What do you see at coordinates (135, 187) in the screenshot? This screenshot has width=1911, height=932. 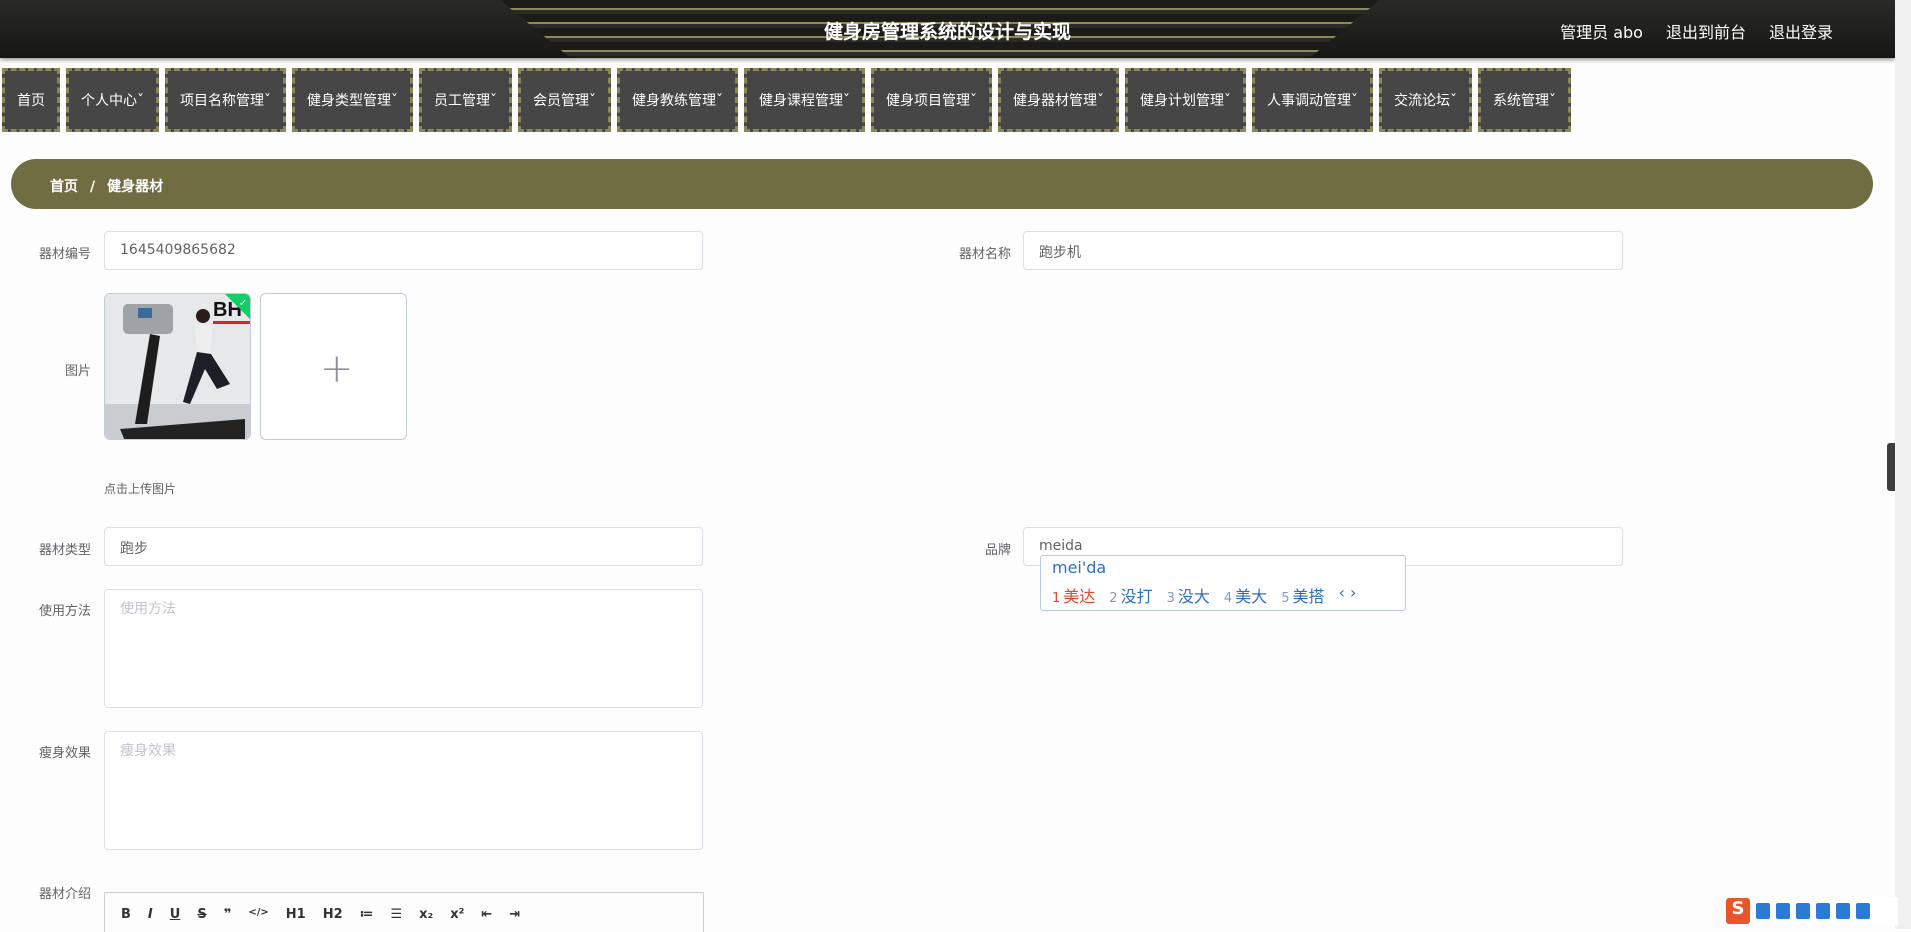 I see `breadcrumb-current: 健身器材` at bounding box center [135, 187].